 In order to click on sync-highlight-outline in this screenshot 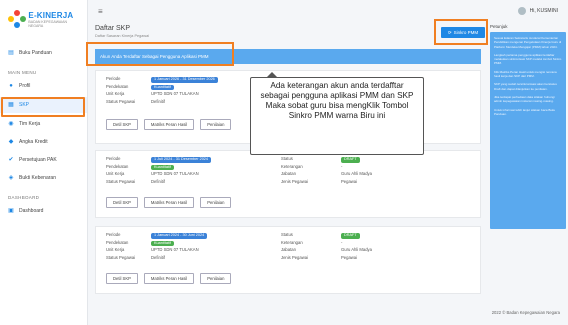, I will do `click(461, 32)`.